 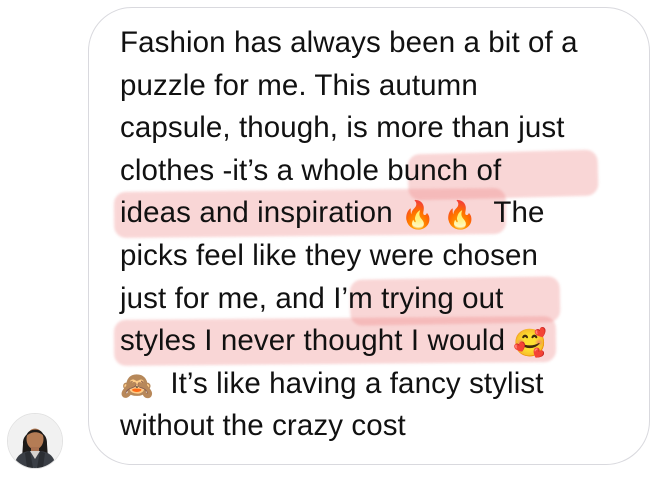 What do you see at coordinates (313, 341) in the screenshot?
I see `message-fragment: styles I never thought I would` at bounding box center [313, 341].